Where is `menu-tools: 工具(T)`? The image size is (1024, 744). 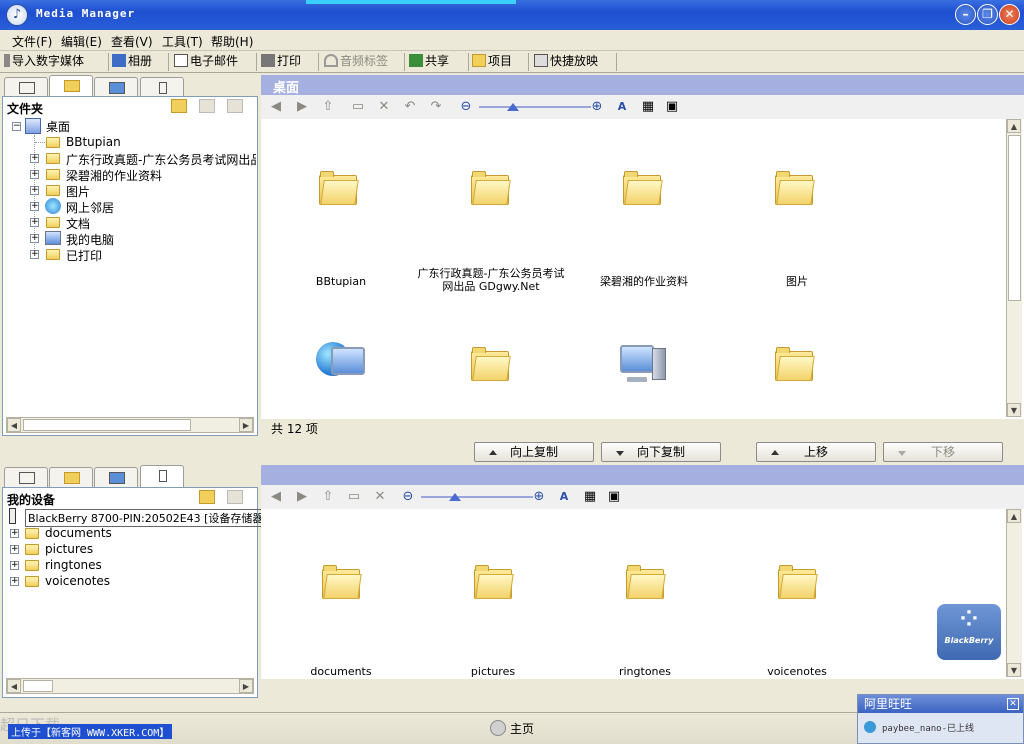 menu-tools: 工具(T) is located at coordinates (182, 41).